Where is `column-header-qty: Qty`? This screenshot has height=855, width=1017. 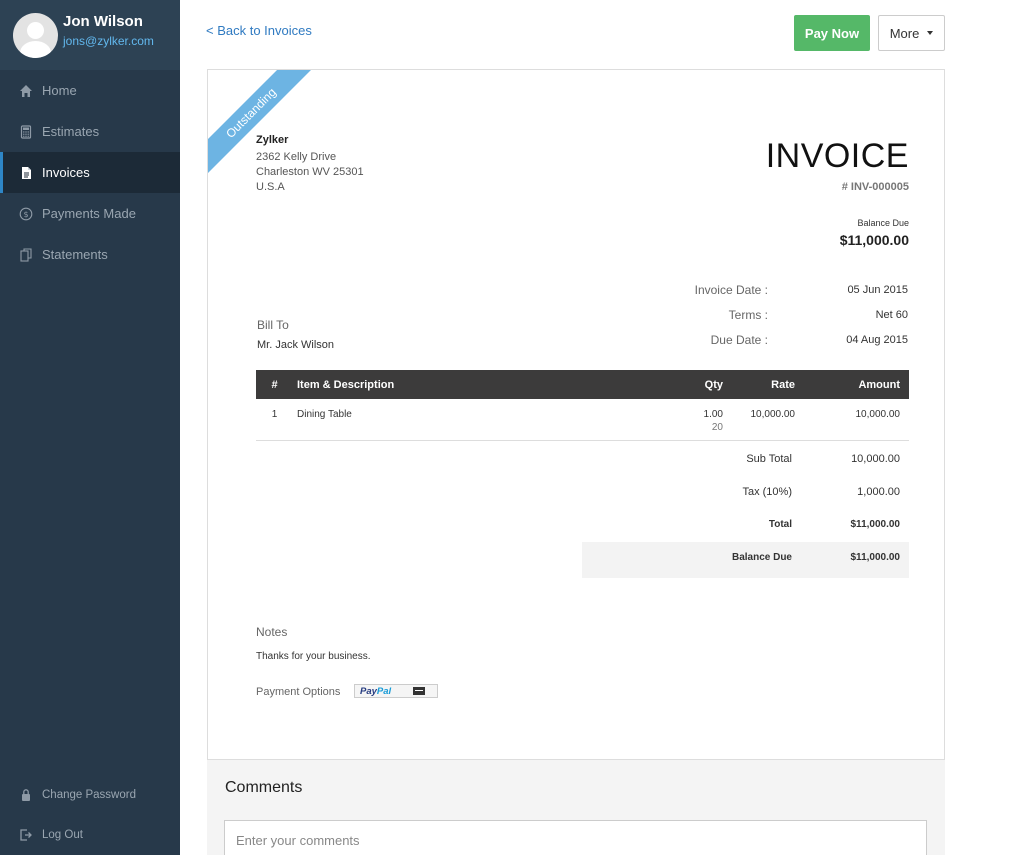 column-header-qty: Qty is located at coordinates (688, 384).